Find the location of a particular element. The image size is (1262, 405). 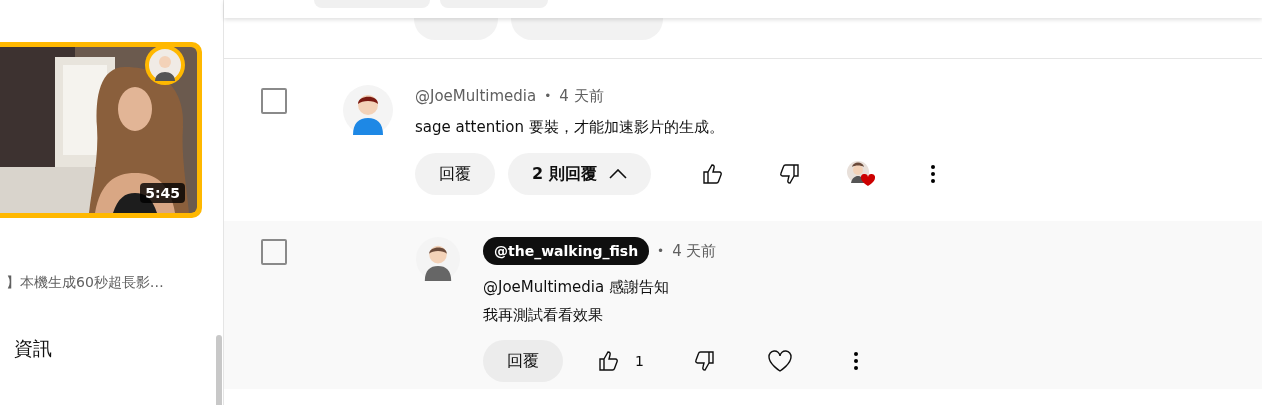

caret-icon is located at coordinates (617, 174).